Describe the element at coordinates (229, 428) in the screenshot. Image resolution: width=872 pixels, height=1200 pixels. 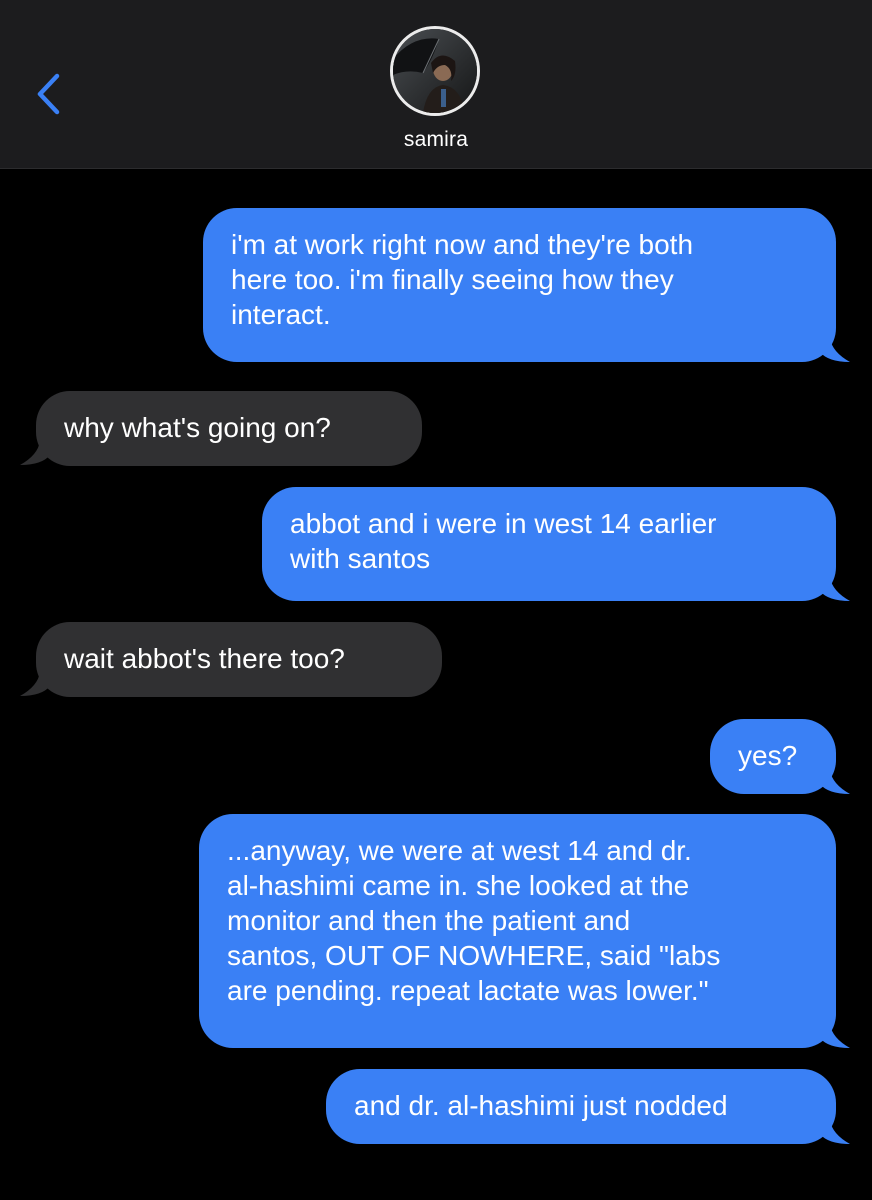
I see `received-message-bubble: why what's going on?` at that location.